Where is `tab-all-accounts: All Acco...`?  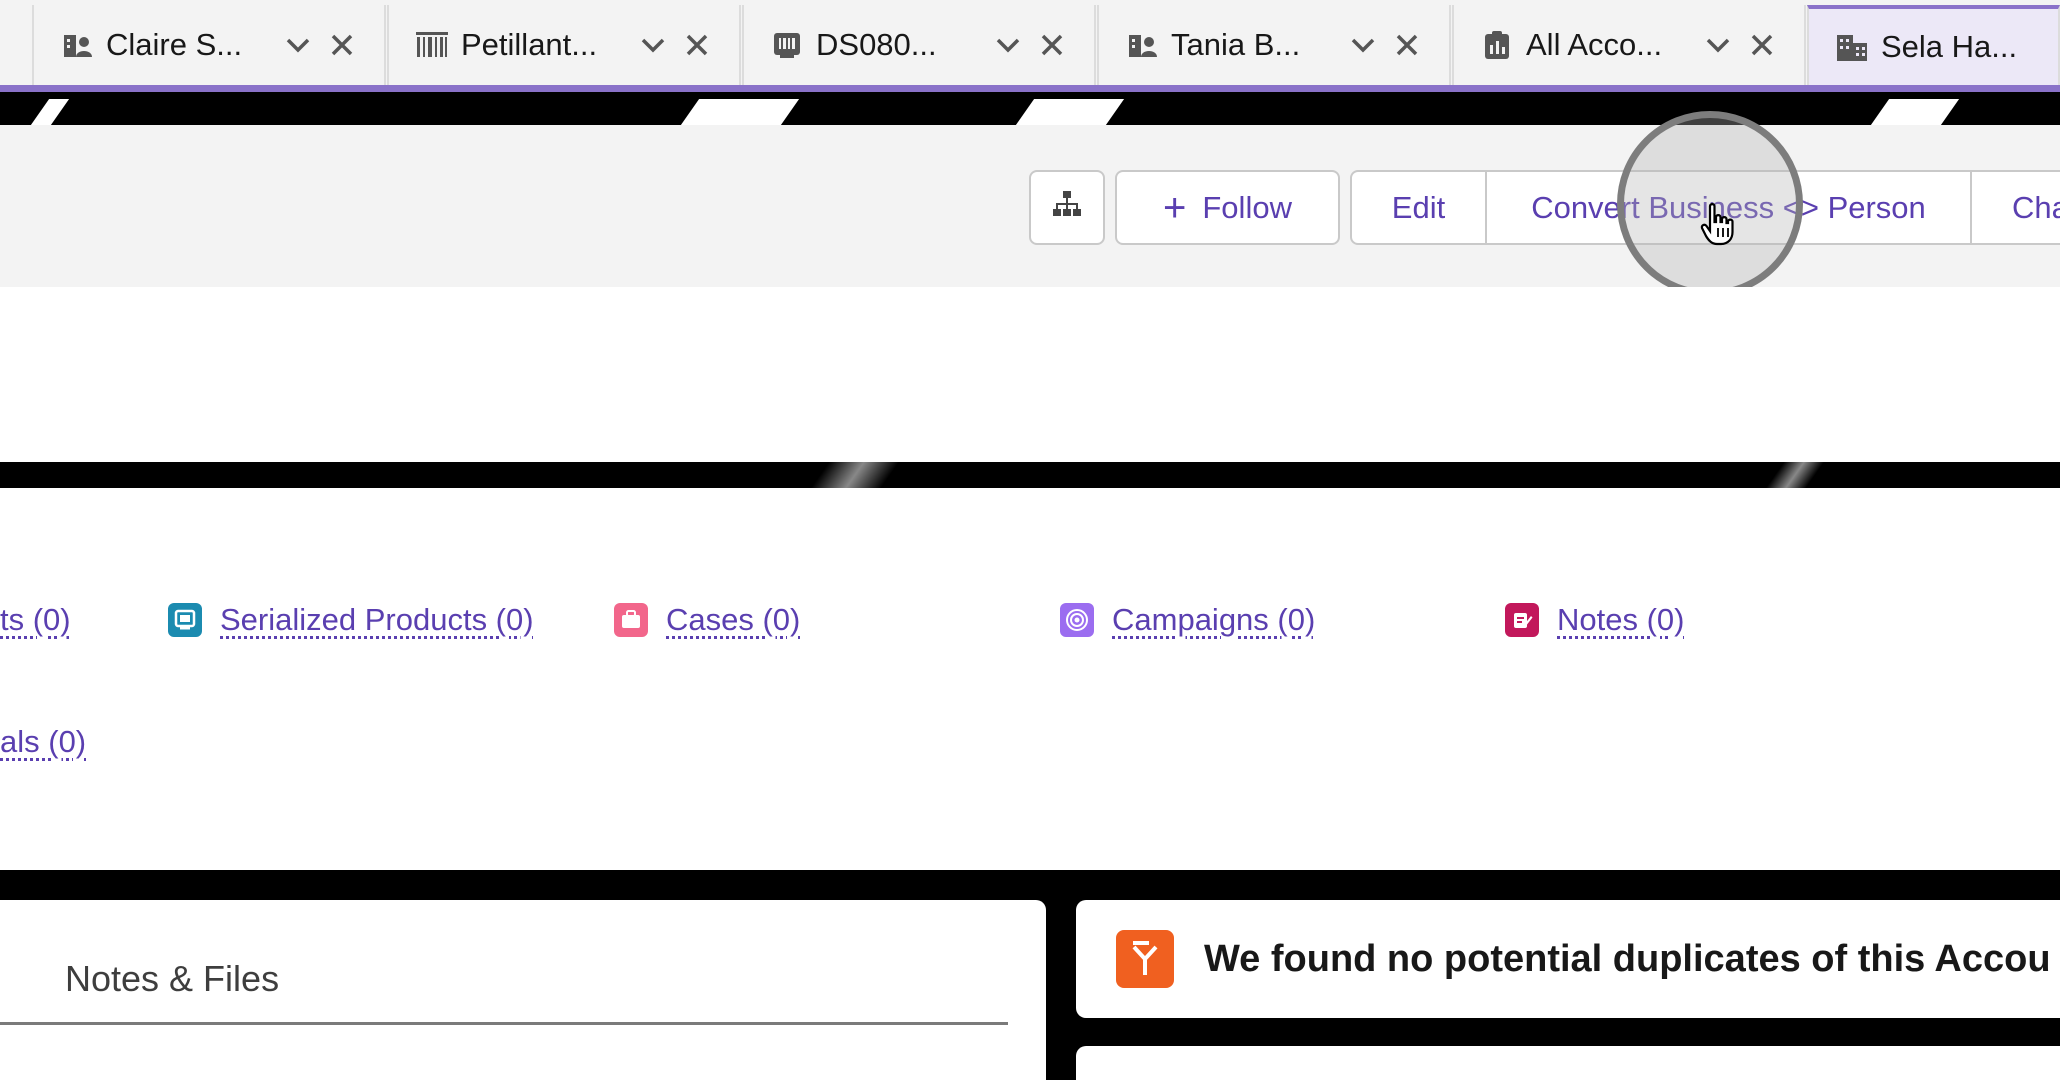
tab-all-accounts: All Acco... is located at coordinates (1629, 45).